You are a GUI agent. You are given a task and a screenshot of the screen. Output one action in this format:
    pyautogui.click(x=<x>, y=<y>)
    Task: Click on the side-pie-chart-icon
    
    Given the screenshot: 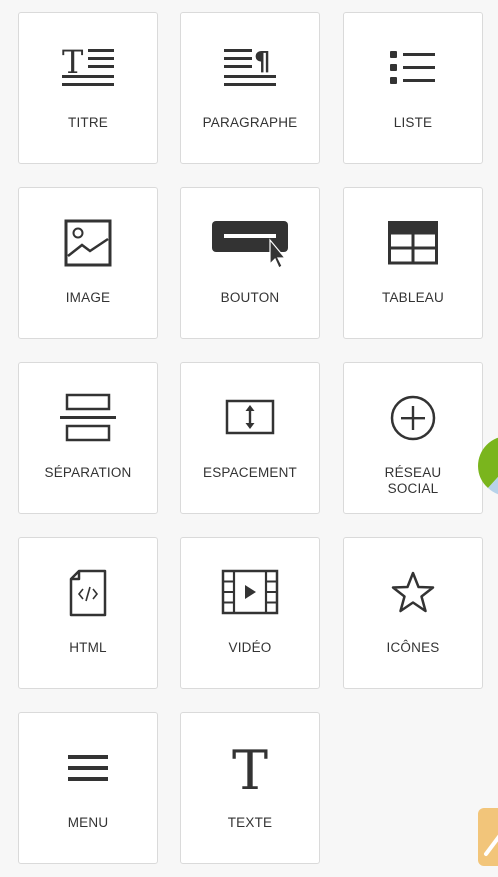 What is the action you would take?
    pyautogui.click(x=486, y=466)
    